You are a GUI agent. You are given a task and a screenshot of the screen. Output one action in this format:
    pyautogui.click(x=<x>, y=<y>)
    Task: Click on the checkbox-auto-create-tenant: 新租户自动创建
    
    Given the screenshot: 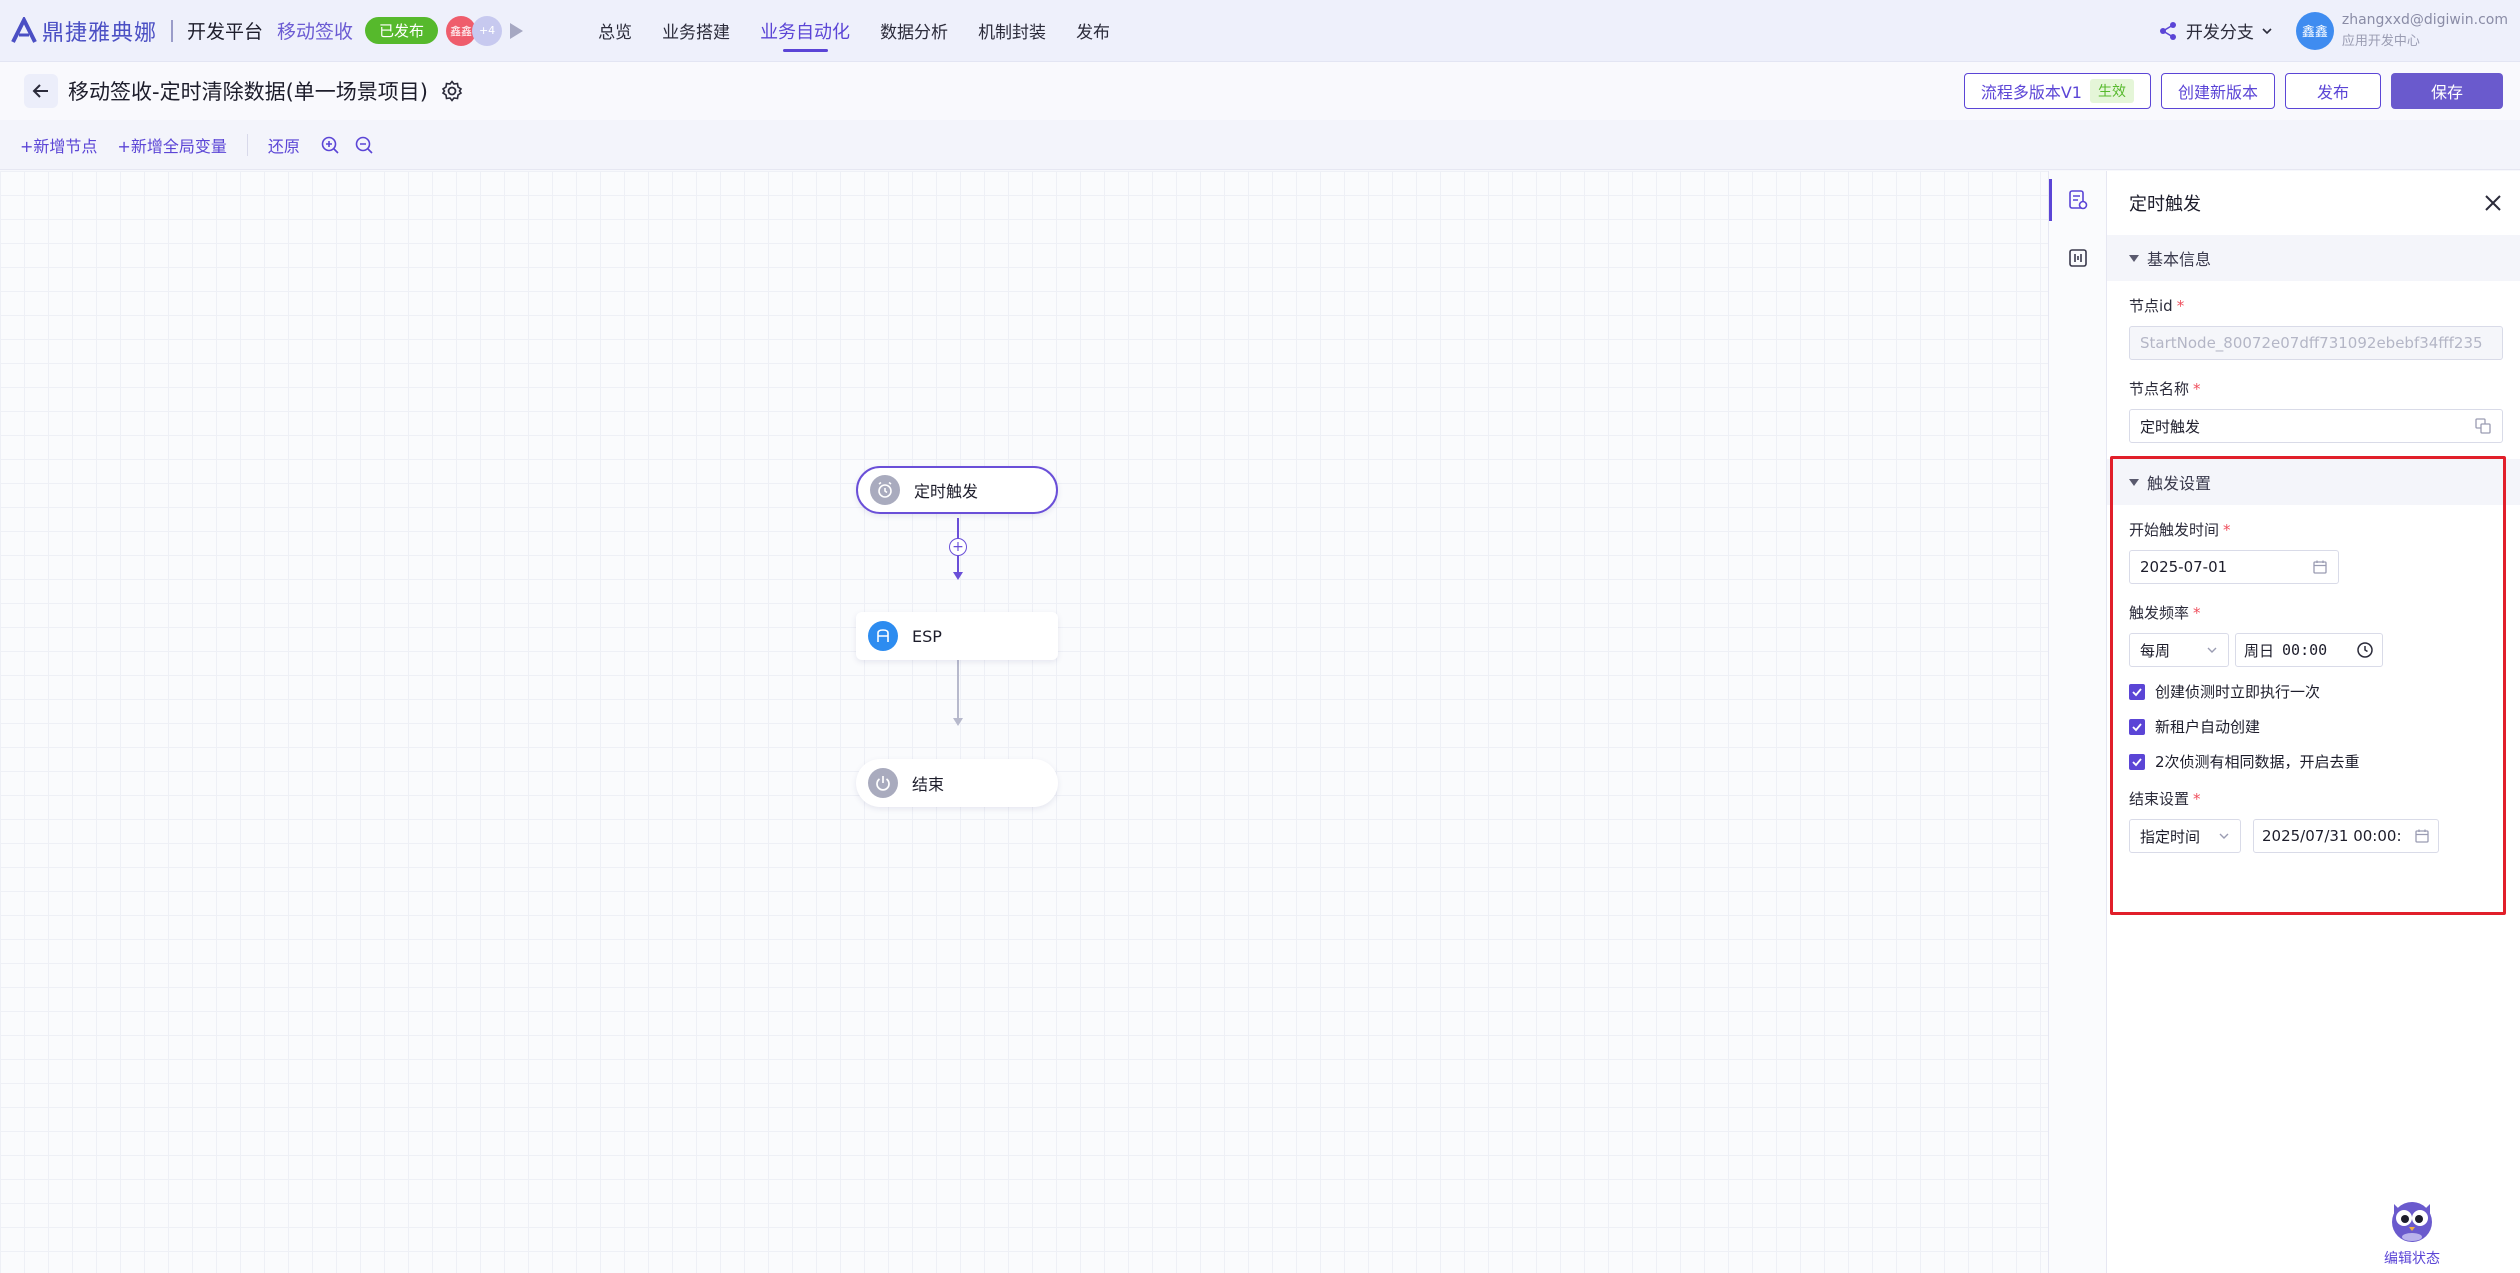 What is the action you would take?
    pyautogui.click(x=2313, y=726)
    